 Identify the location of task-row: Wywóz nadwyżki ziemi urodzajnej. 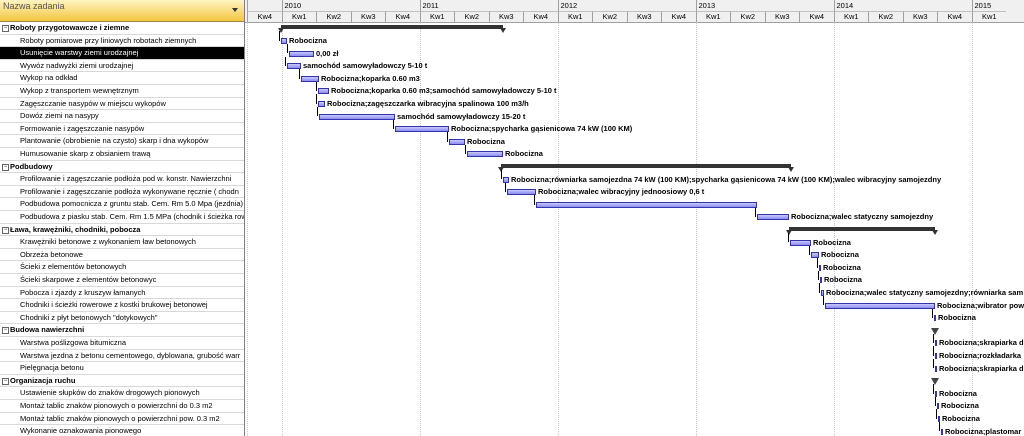
(122, 66).